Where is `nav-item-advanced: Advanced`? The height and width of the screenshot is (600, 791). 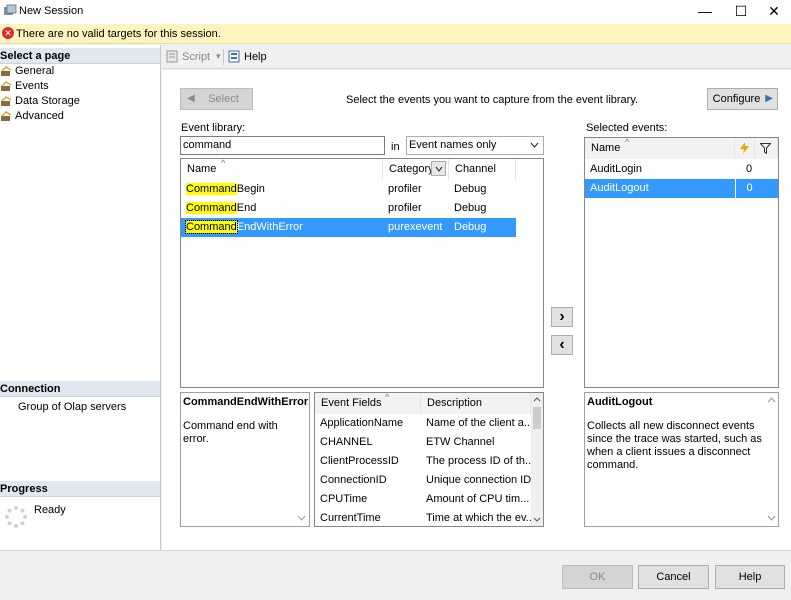 nav-item-advanced: Advanced is located at coordinates (32, 116).